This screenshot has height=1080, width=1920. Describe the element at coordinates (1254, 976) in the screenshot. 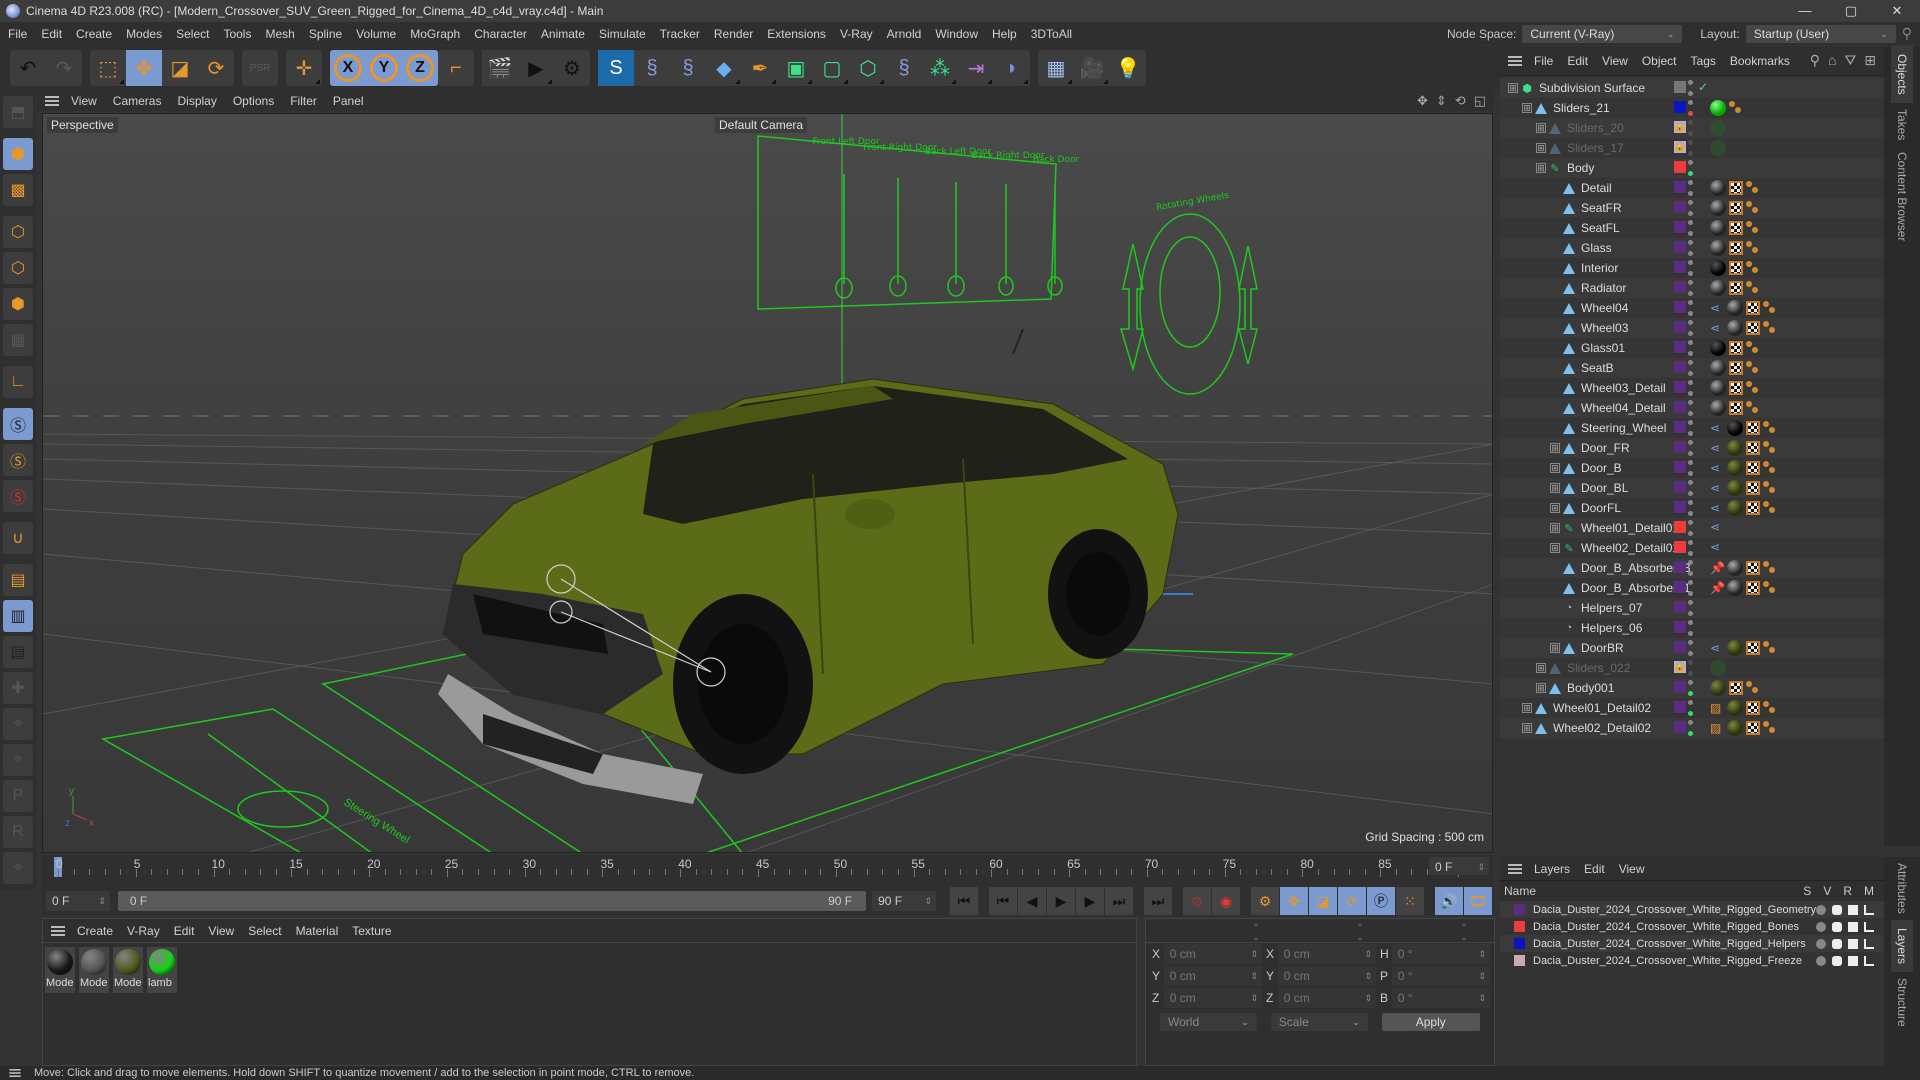

I see `spinner-icon: ⇕` at that location.